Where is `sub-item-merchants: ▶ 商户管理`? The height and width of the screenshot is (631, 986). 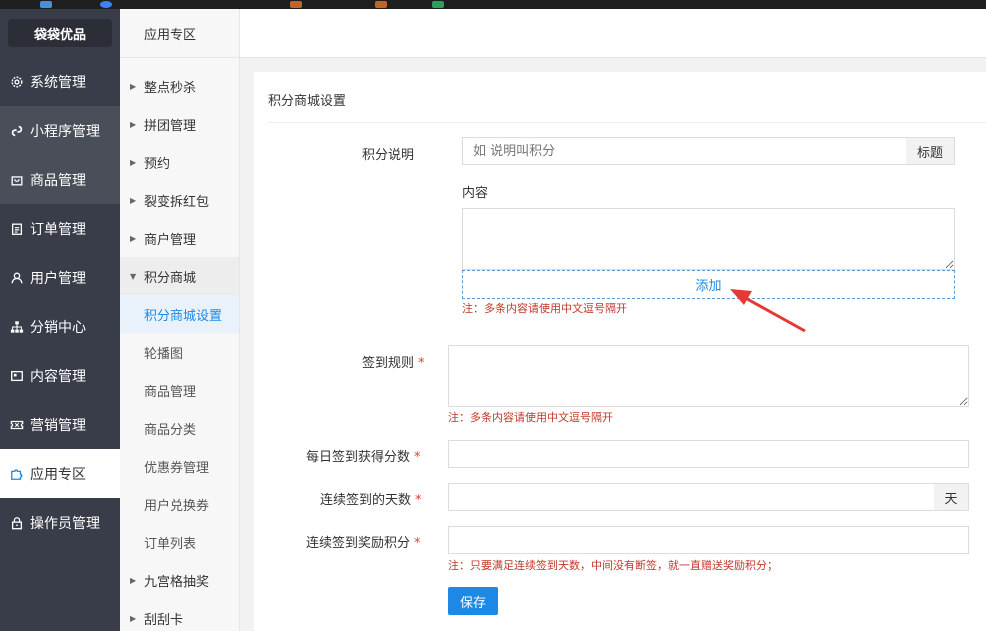 sub-item-merchants: ▶ 商户管理 is located at coordinates (179, 238).